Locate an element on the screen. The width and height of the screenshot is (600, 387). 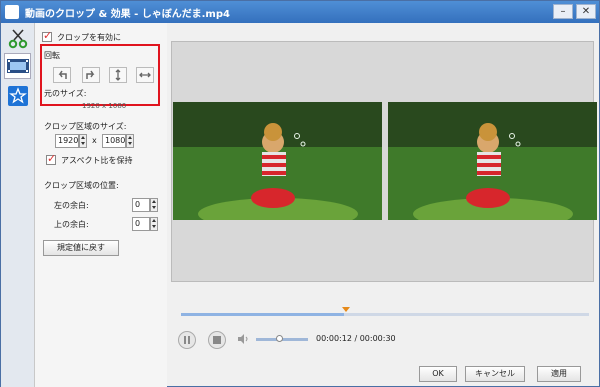
volume-slider is located at coordinates (282, 338).